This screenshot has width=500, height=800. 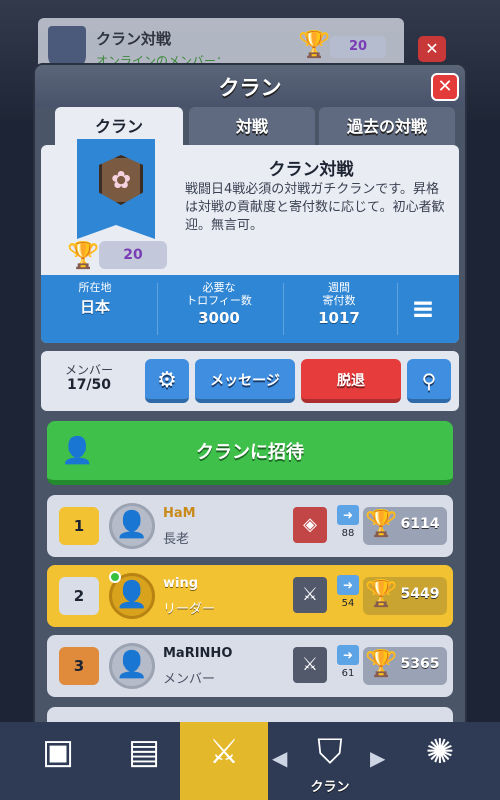 I want to click on member-role: メンバー, so click(x=189, y=679).